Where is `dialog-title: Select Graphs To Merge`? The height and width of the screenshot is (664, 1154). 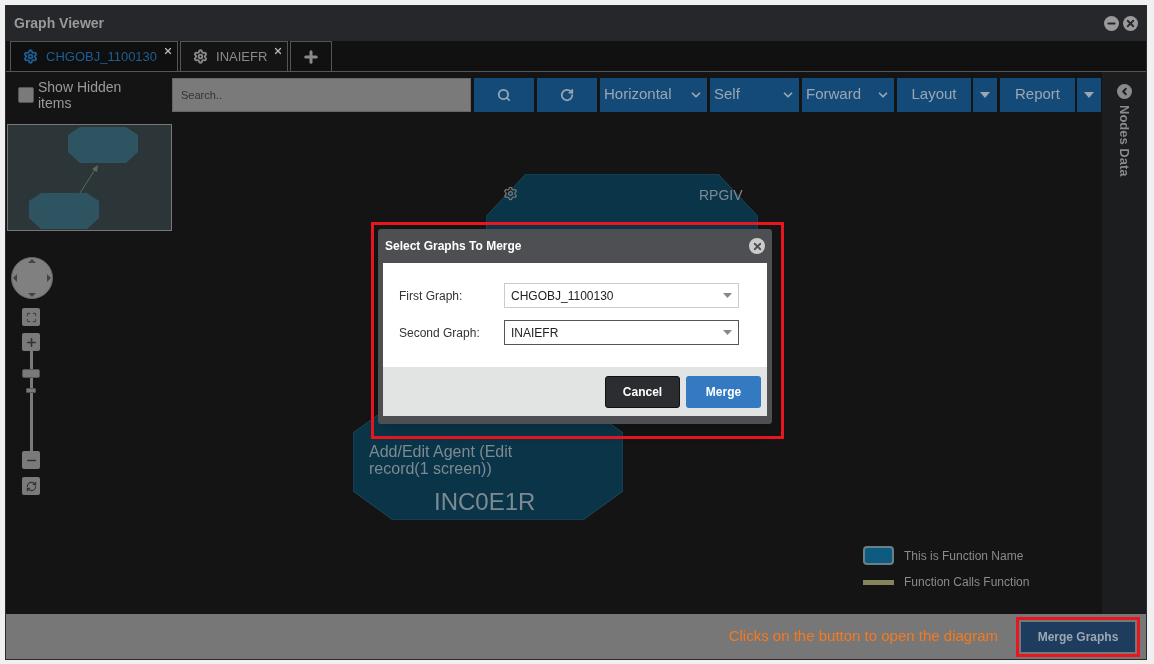 dialog-title: Select Graphs To Merge is located at coordinates (453, 246).